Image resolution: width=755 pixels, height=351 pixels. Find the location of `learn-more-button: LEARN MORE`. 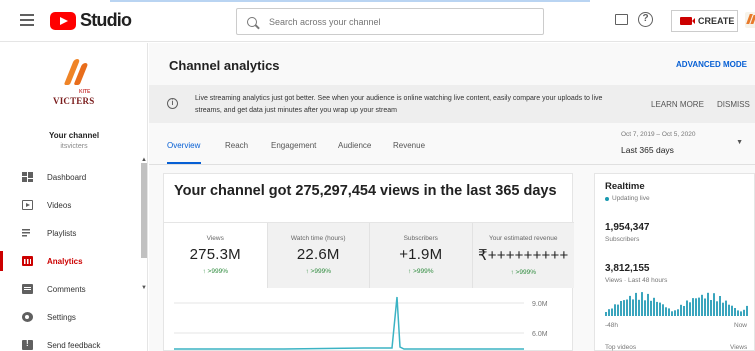

learn-more-button: LEARN MORE is located at coordinates (677, 104).